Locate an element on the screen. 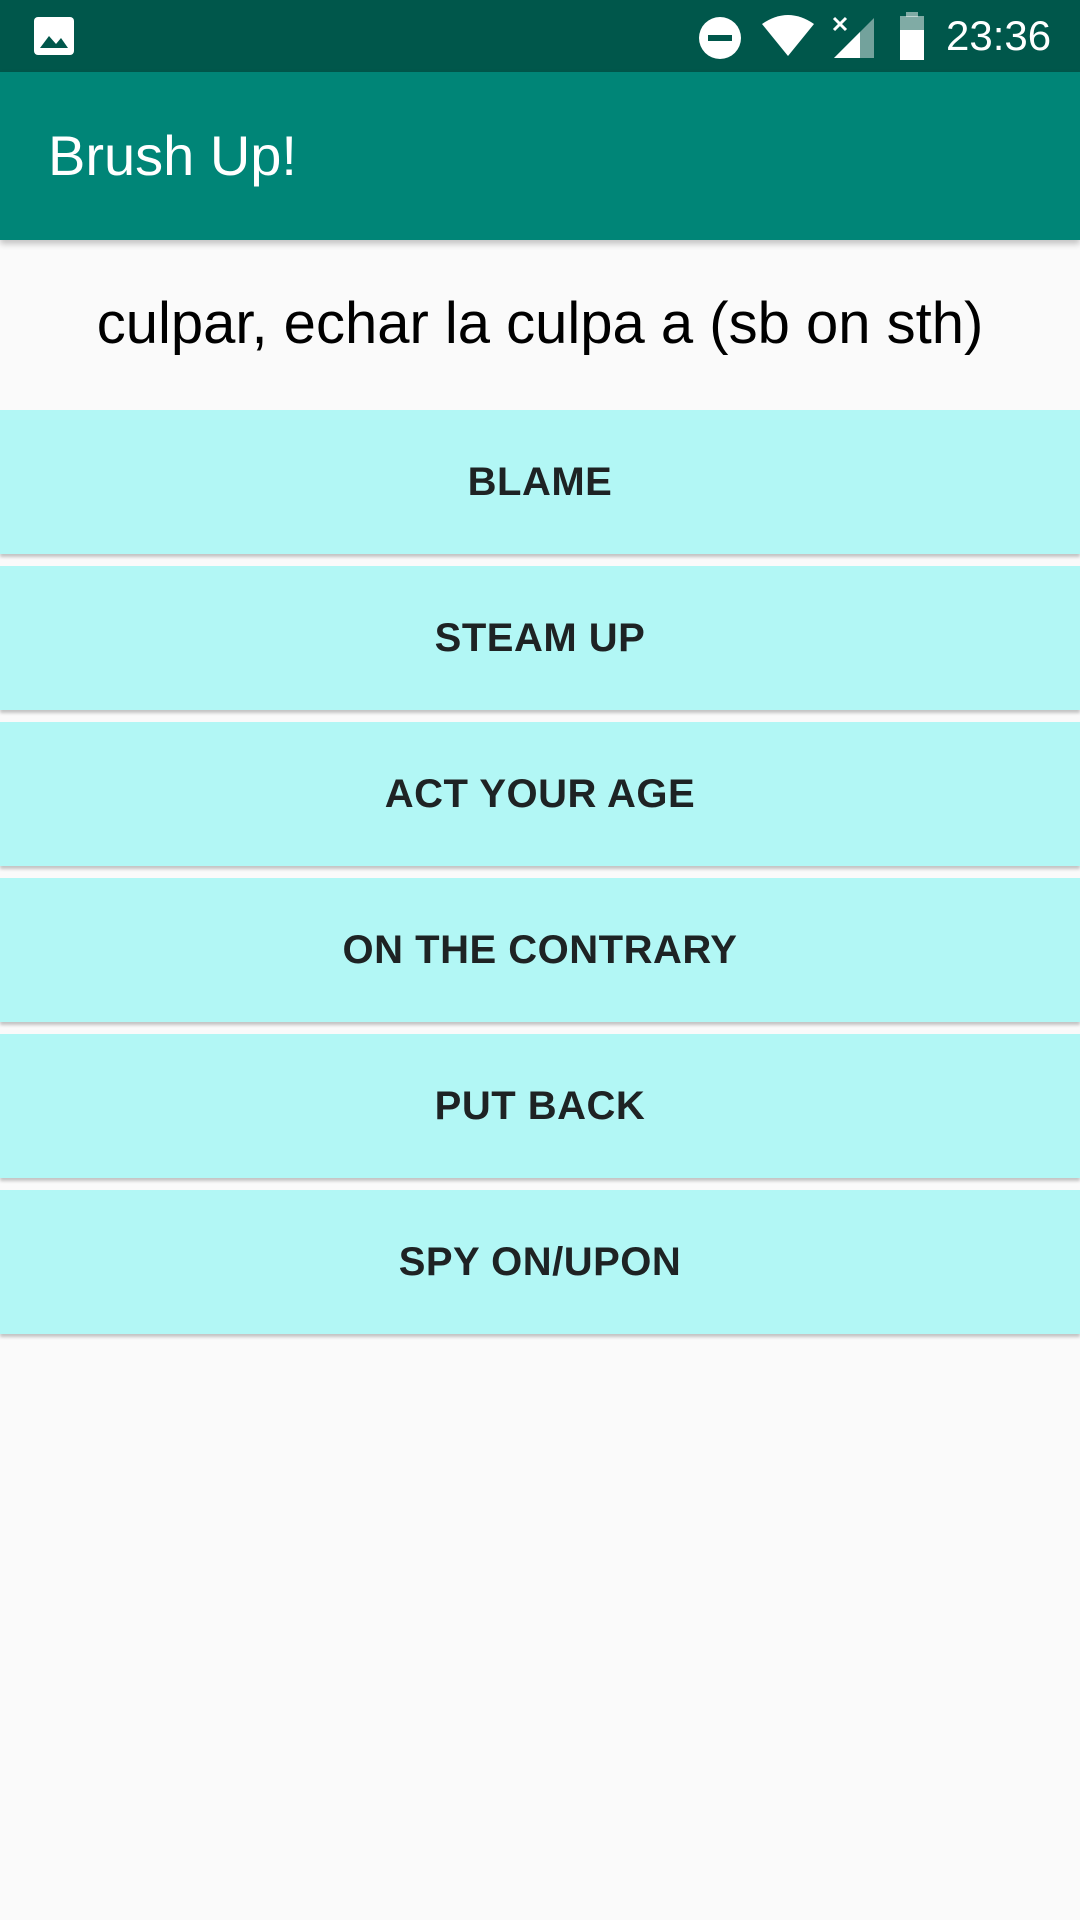 The width and height of the screenshot is (1080, 1920). app-title: Brush Up! is located at coordinates (172, 155).